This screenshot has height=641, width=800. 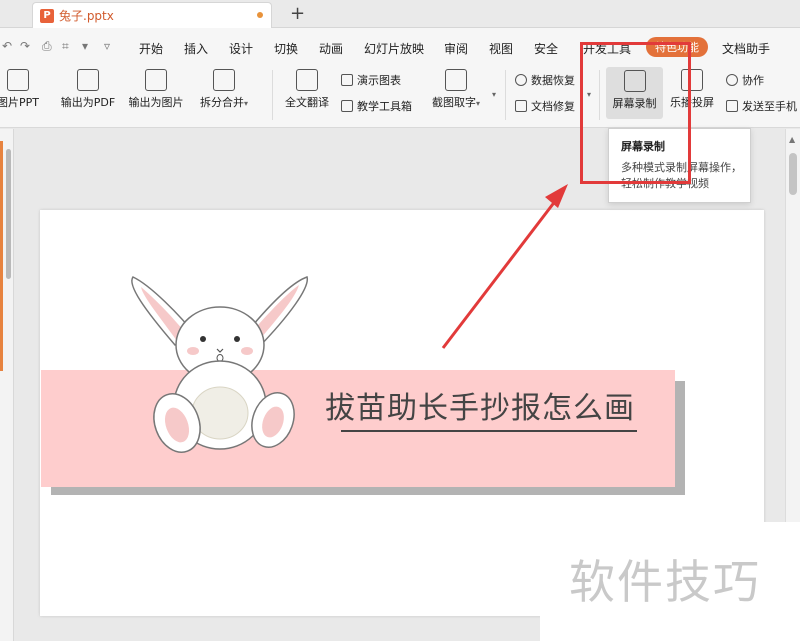 What do you see at coordinates (156, 102) in the screenshot?
I see `export-image-label: 输出为图片` at bounding box center [156, 102].